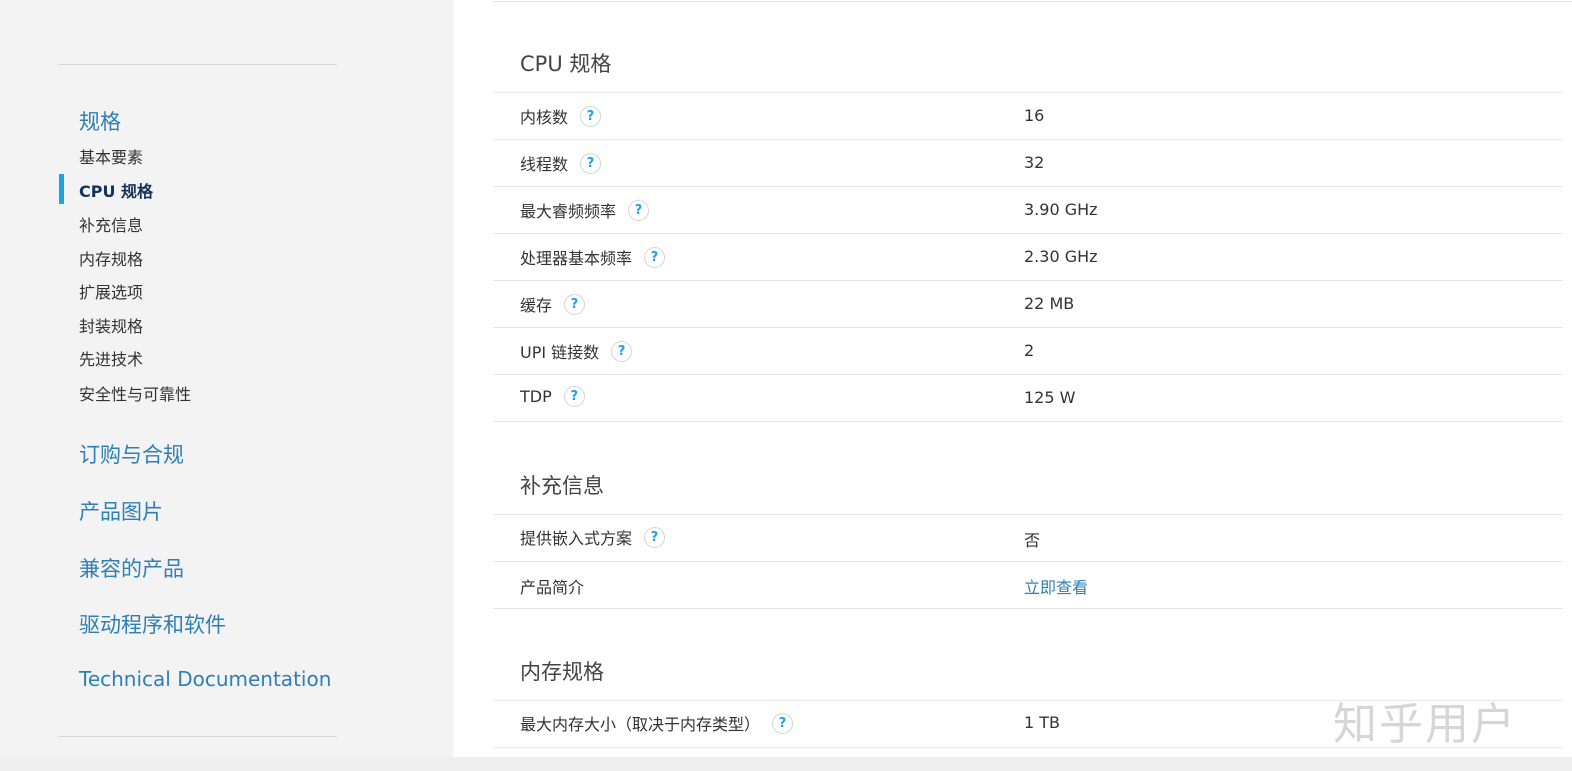  Describe the element at coordinates (1042, 722) in the screenshot. I see `spec-value-max-memory: 1 TB` at that location.